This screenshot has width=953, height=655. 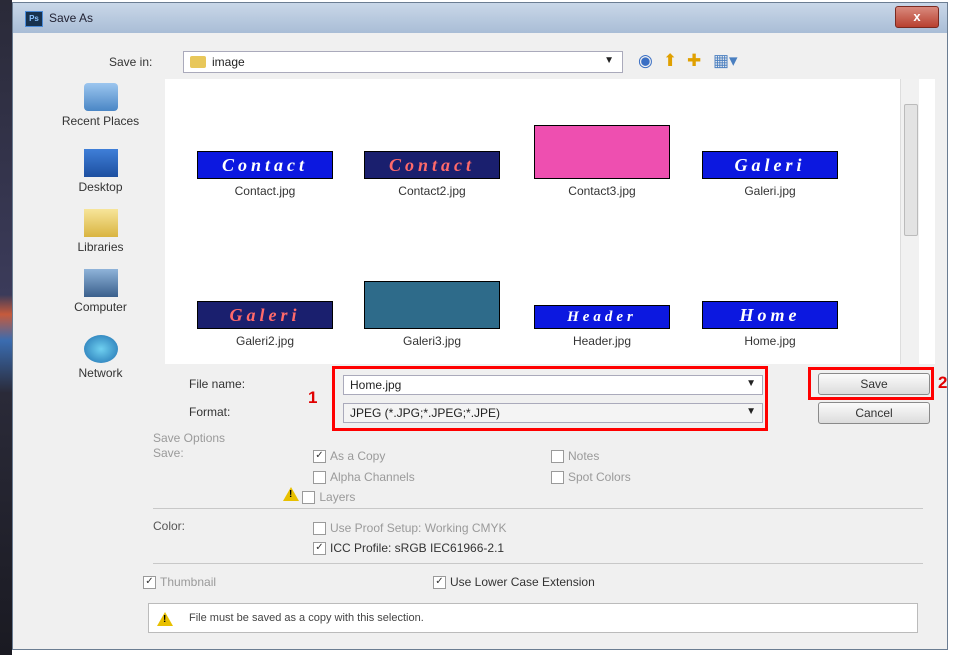 I want to click on place-label: Network, so click(x=100, y=373).